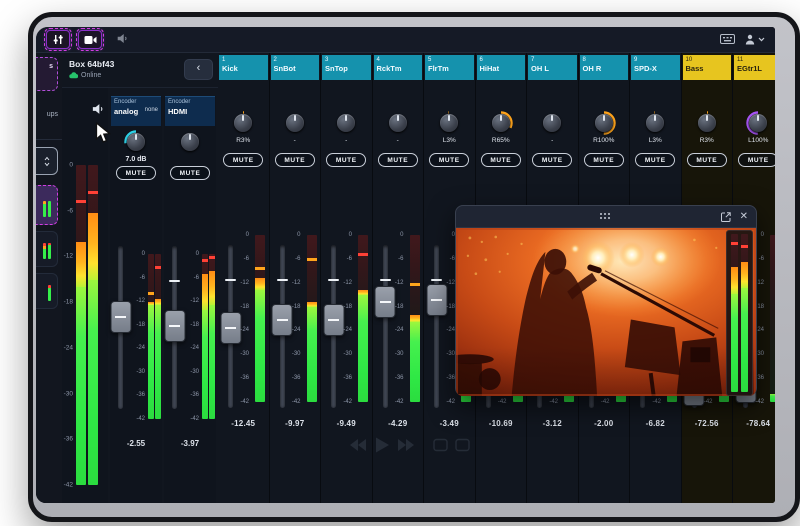 The height and width of the screenshot is (526, 800). I want to click on sidebar-item-top: s, so click(47, 74).